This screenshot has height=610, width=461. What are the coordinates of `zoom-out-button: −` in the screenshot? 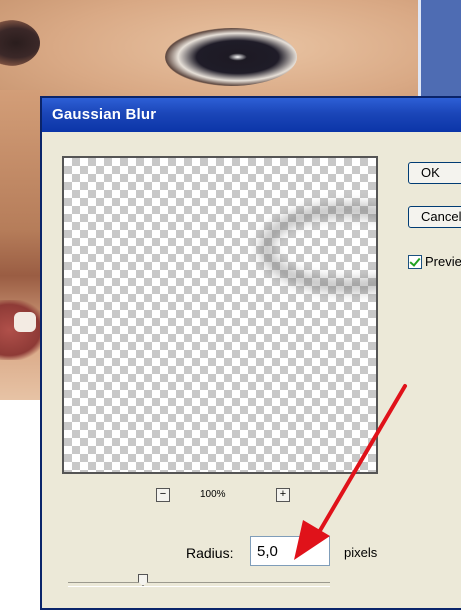 It's located at (163, 495).